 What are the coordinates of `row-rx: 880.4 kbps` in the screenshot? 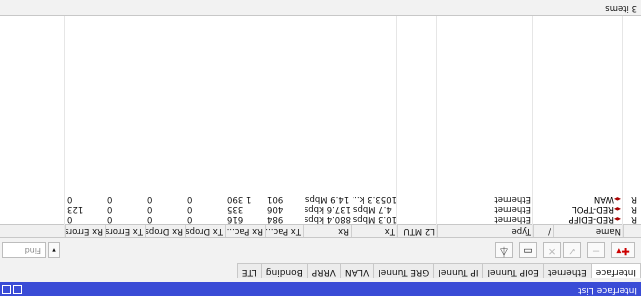 It's located at (328, 219).